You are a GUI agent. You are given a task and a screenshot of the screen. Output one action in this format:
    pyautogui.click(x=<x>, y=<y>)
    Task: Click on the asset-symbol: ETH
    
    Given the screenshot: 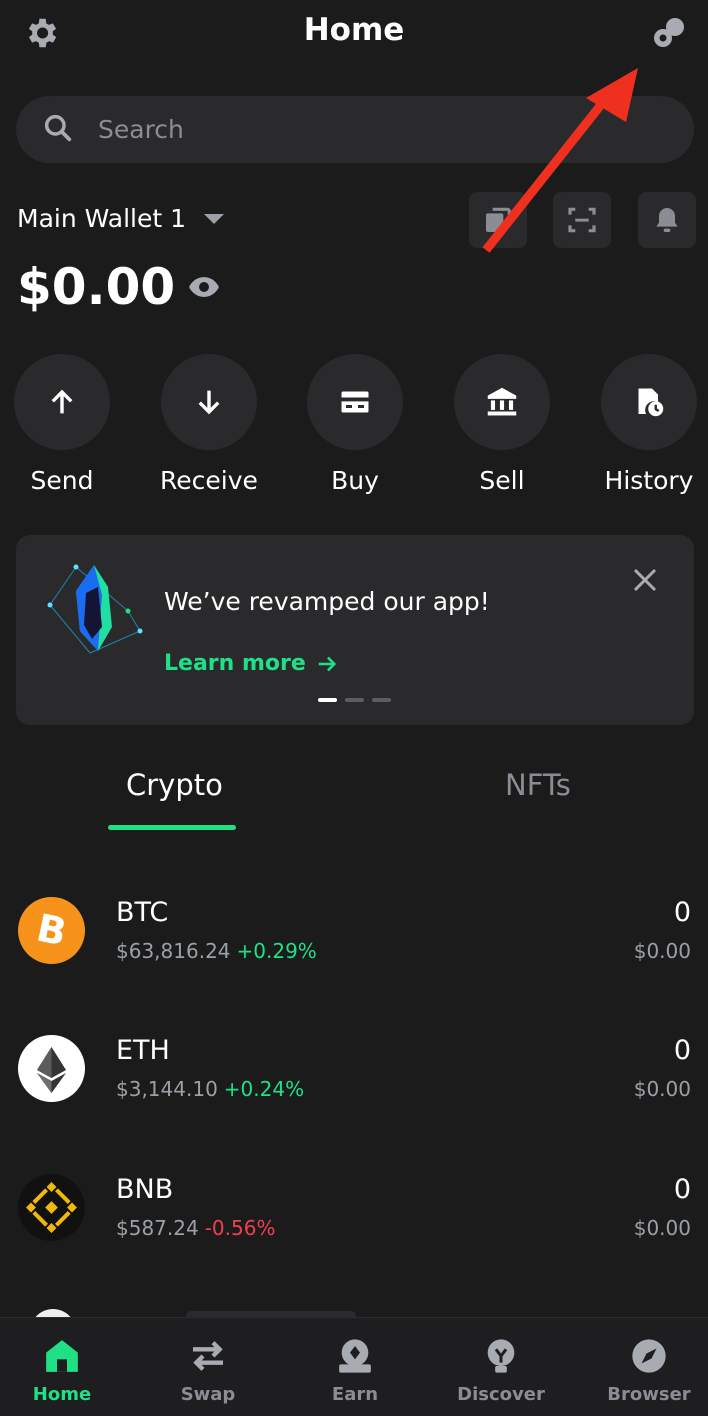 What is the action you would take?
    pyautogui.click(x=143, y=1050)
    